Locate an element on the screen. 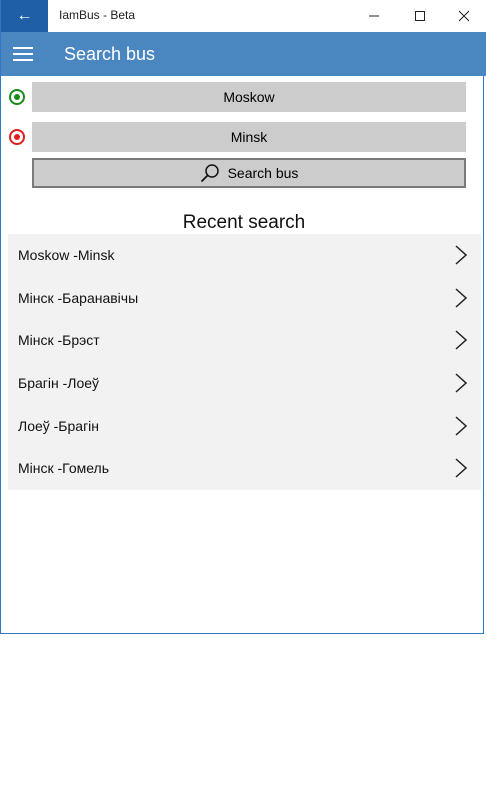 The image size is (486, 810). recent-item-label: Мінск -Гомель is located at coordinates (64, 468).